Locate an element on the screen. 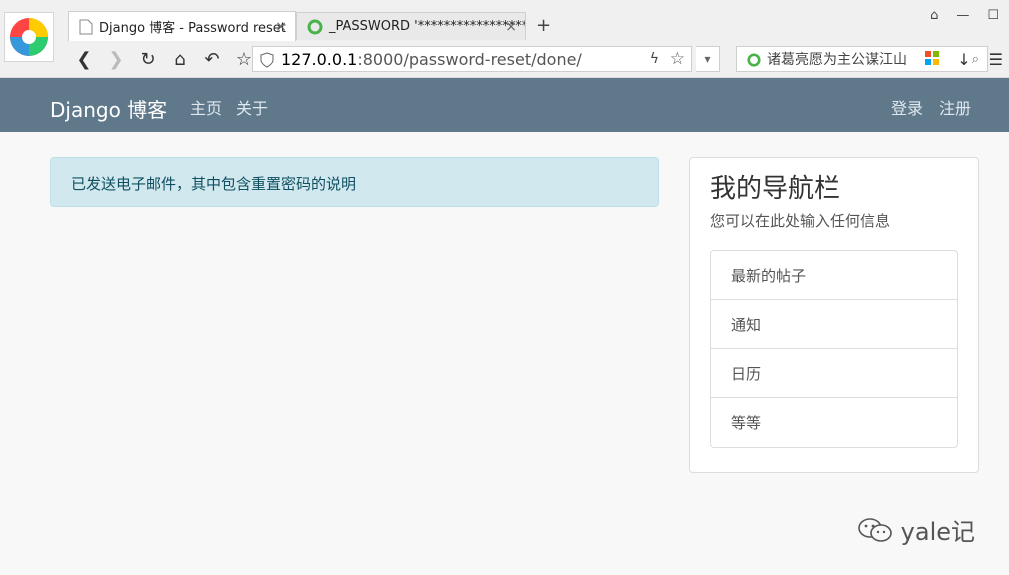 The image size is (1009, 575). bookmark-star-icon: ☆ is located at coordinates (677, 59).